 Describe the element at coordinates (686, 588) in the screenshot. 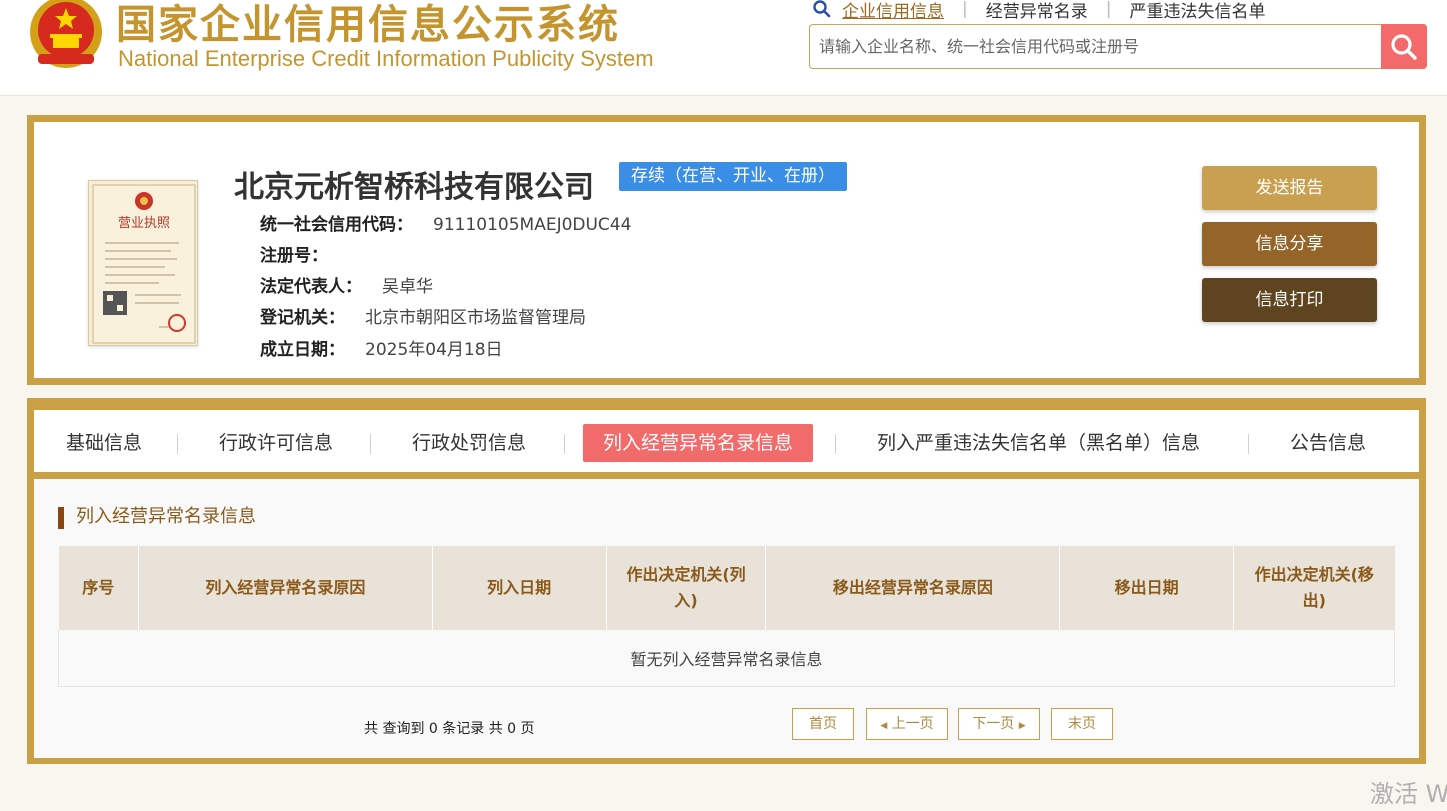

I see `column-header: 作出决定机关(列入)` at that location.